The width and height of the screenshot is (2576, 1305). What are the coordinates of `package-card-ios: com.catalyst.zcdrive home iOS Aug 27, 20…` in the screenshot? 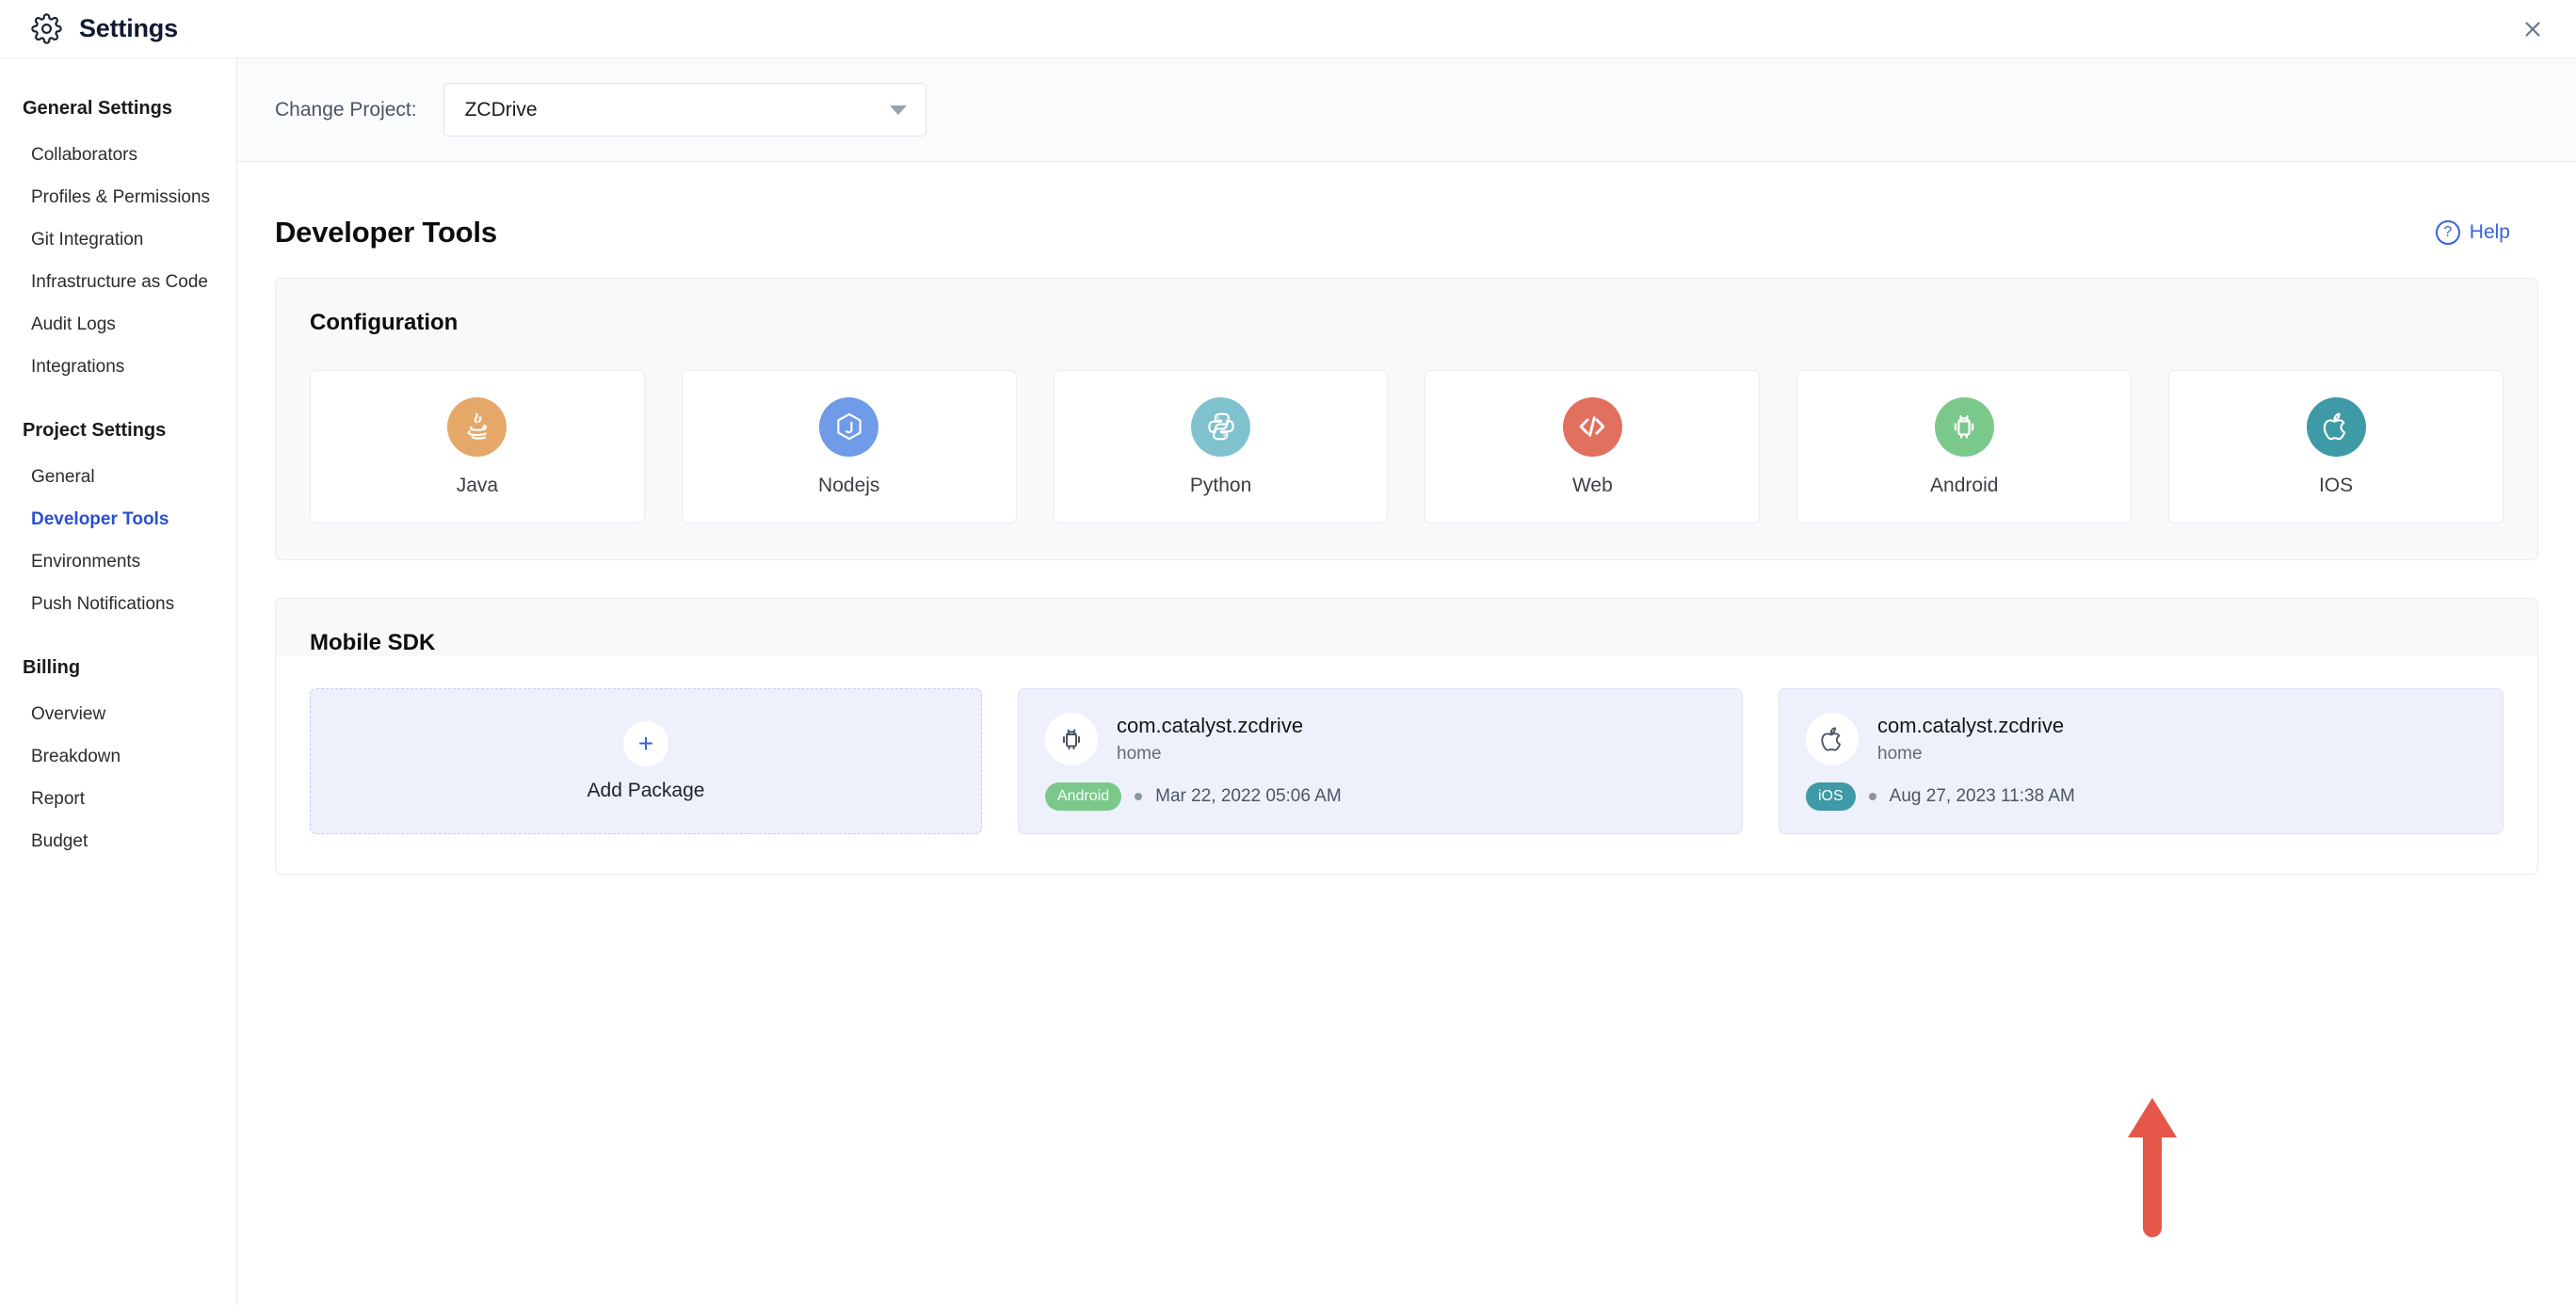 It's located at (2141, 761).